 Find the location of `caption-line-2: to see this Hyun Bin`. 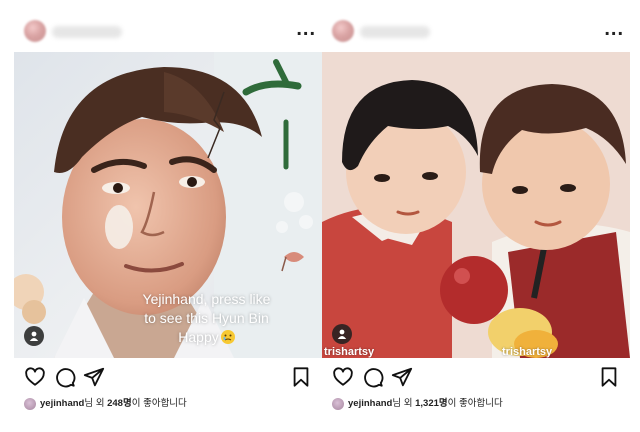

caption-line-2: to see this Hyun Bin is located at coordinates (206, 318).